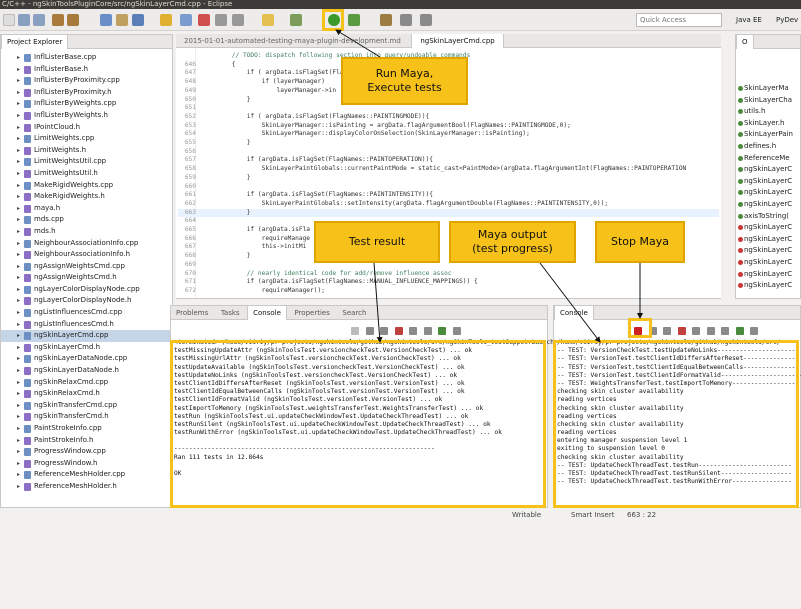 This screenshot has width=801, height=609. Describe the element at coordinates (86, 197) in the screenshot. I see `tree-item: ▸ MakeRigidWeights.h` at that location.